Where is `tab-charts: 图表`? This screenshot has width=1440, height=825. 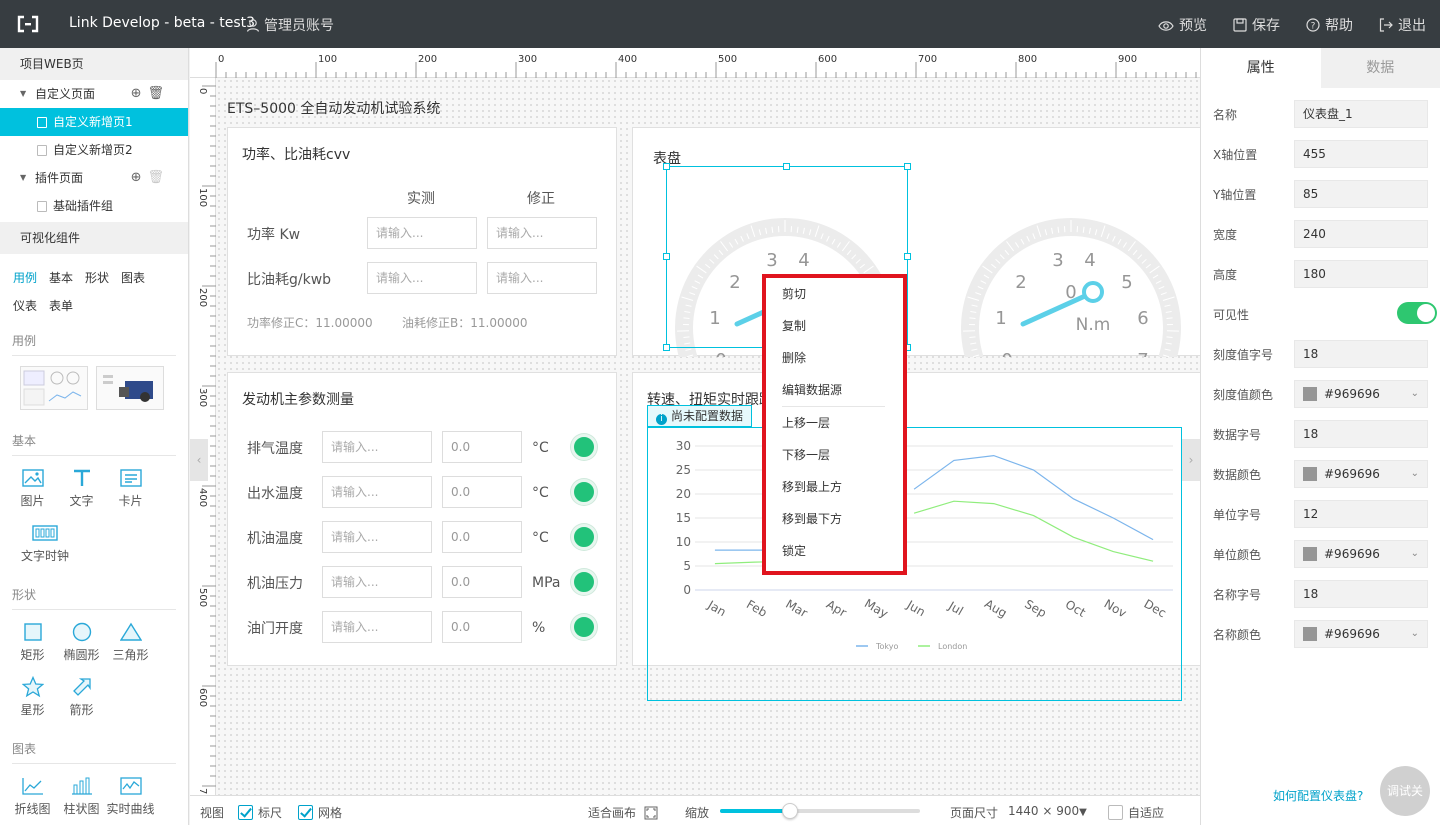 tab-charts: 图表 is located at coordinates (133, 278).